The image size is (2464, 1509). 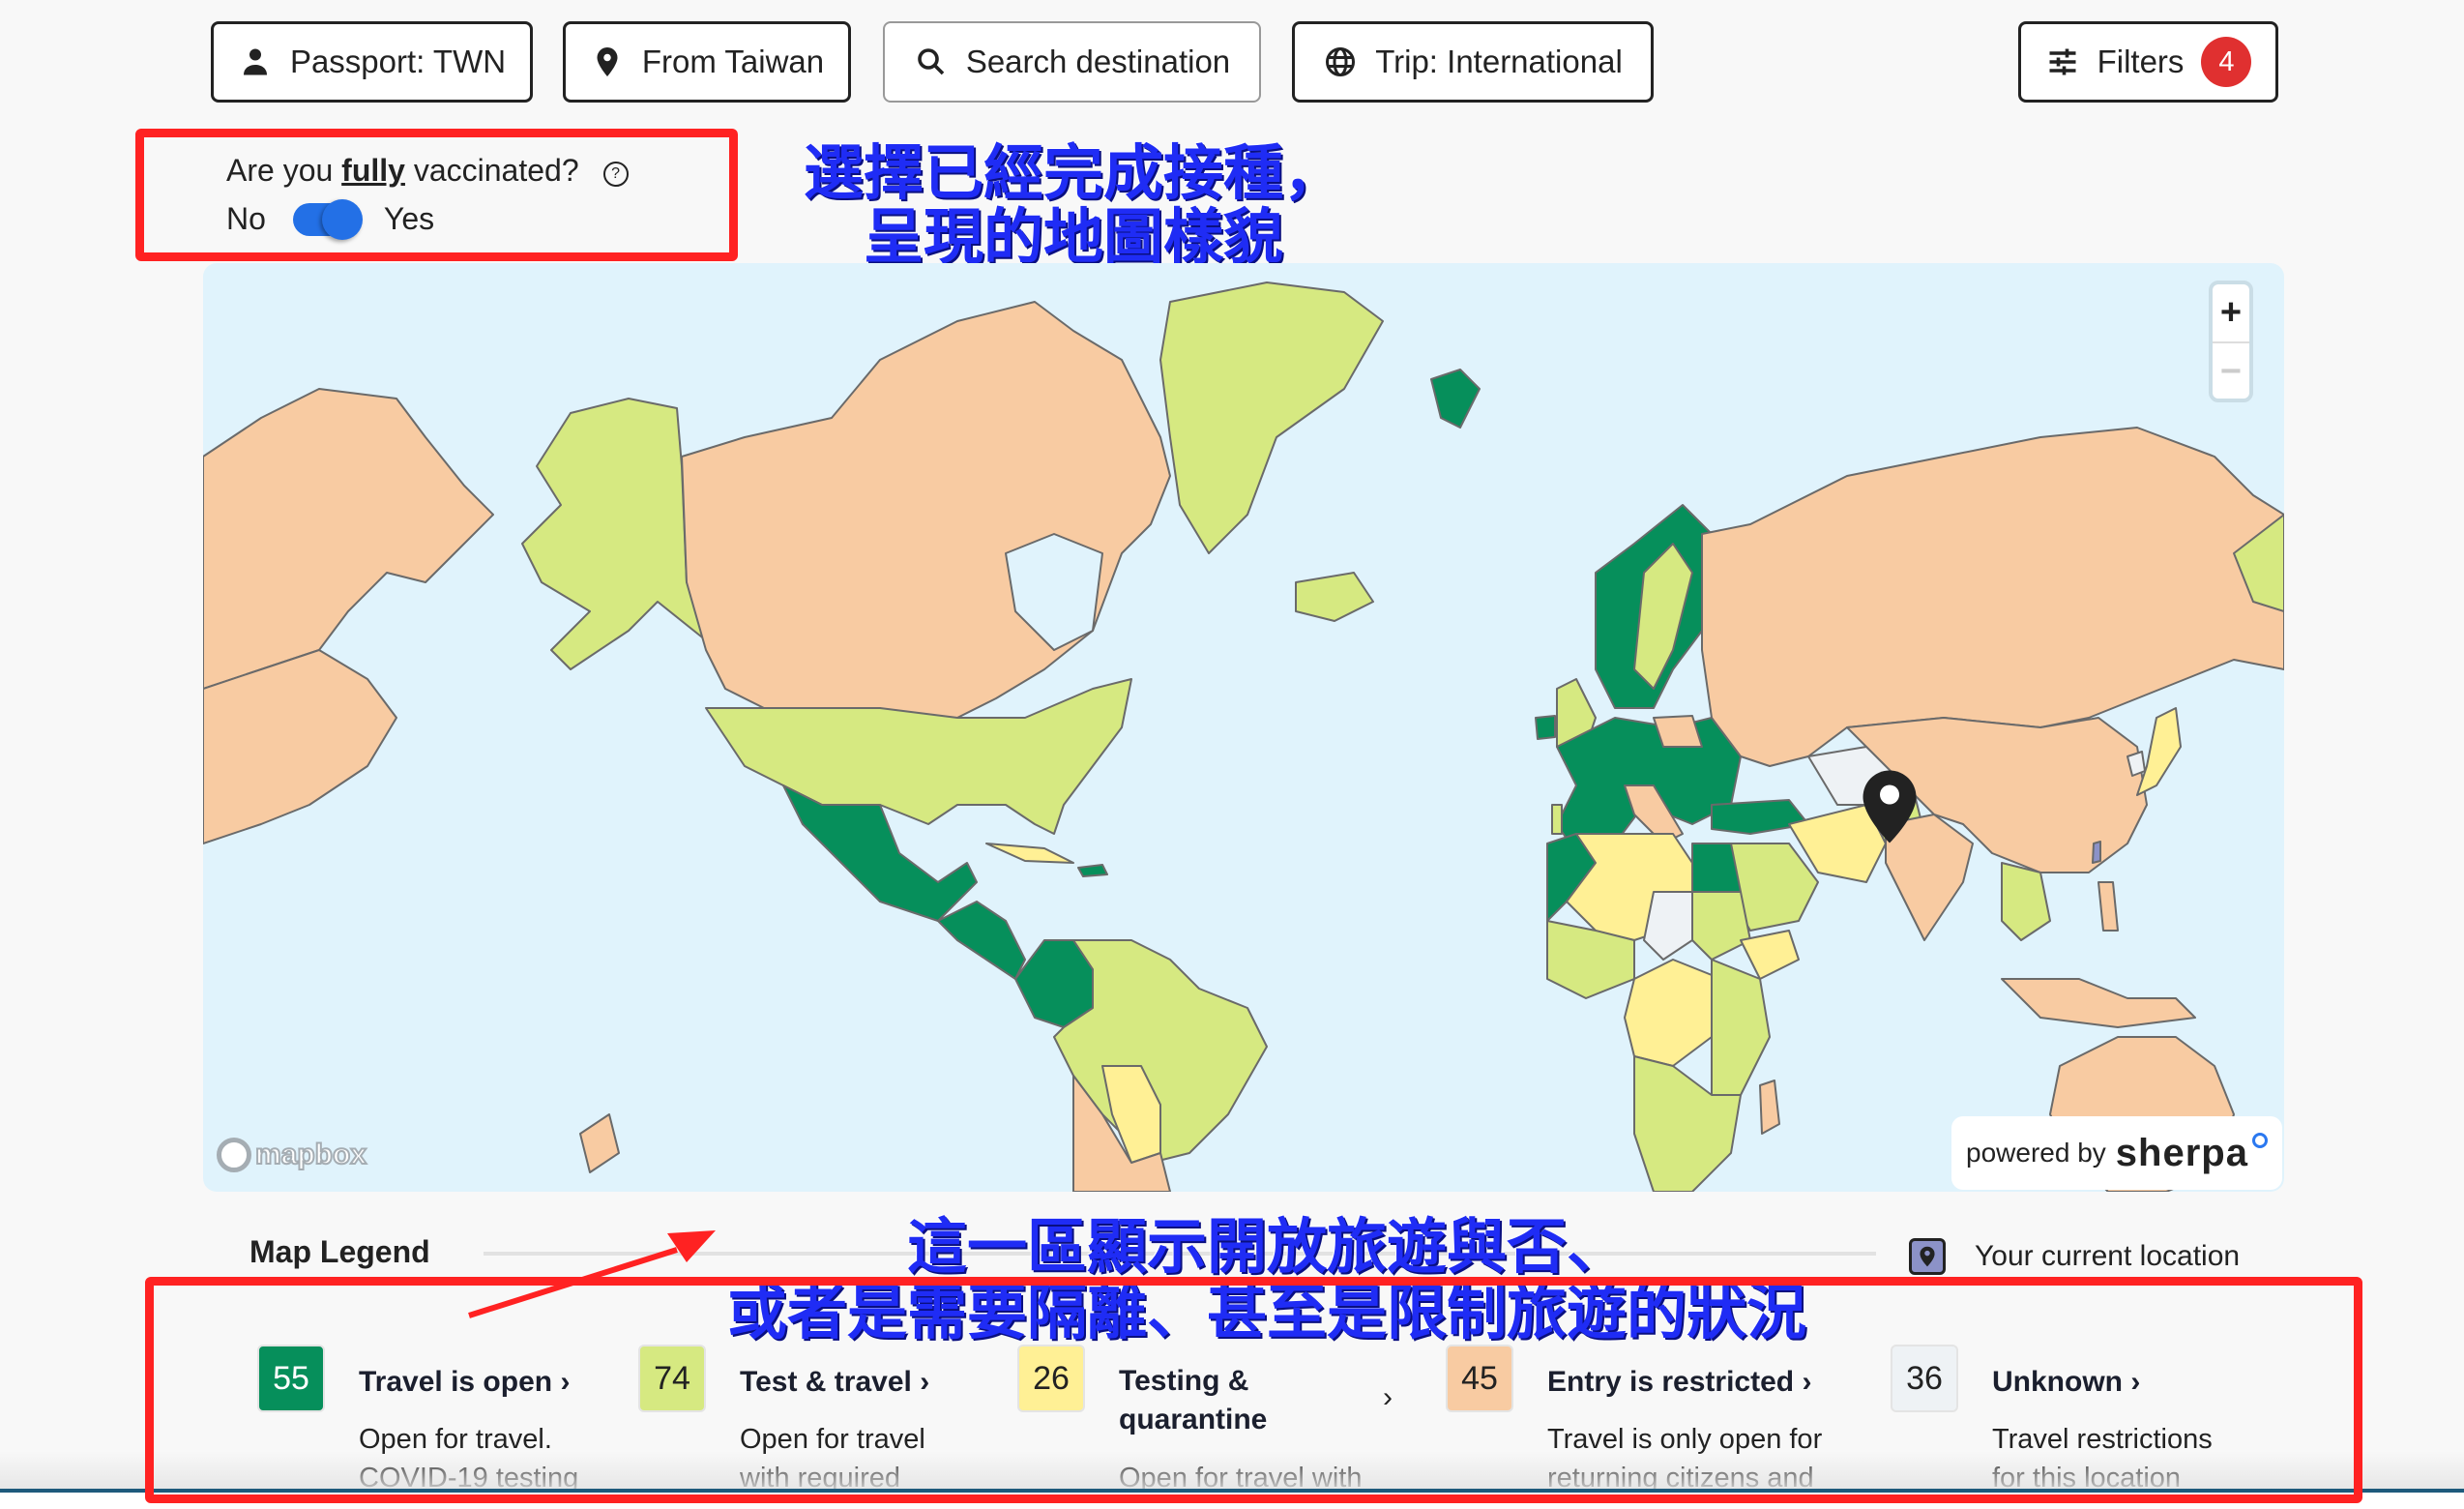 What do you see at coordinates (1721, 926) in the screenshot?
I see `country-sudan` at bounding box center [1721, 926].